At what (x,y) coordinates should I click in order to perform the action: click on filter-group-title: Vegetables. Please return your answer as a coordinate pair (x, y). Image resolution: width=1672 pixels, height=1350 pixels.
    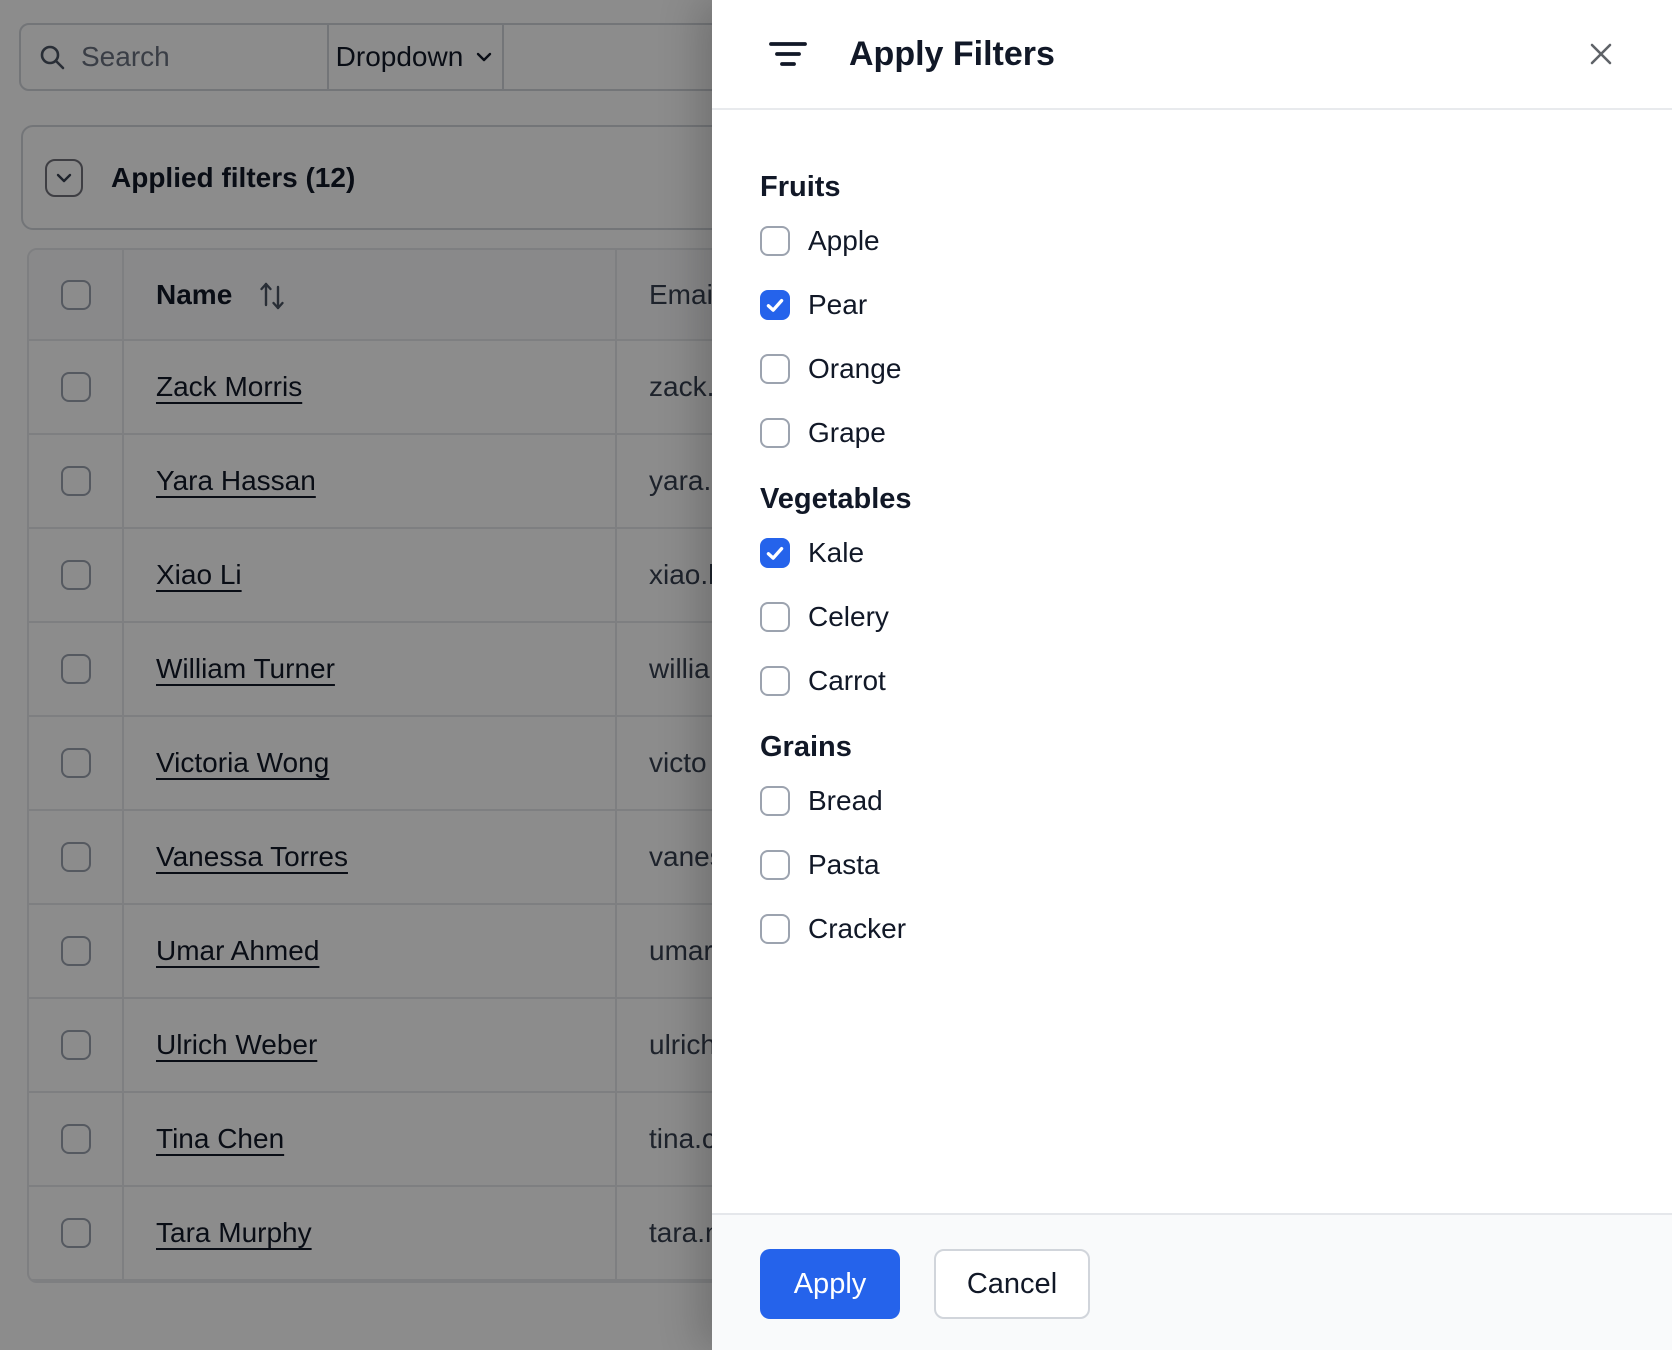
    Looking at the image, I should click on (836, 499).